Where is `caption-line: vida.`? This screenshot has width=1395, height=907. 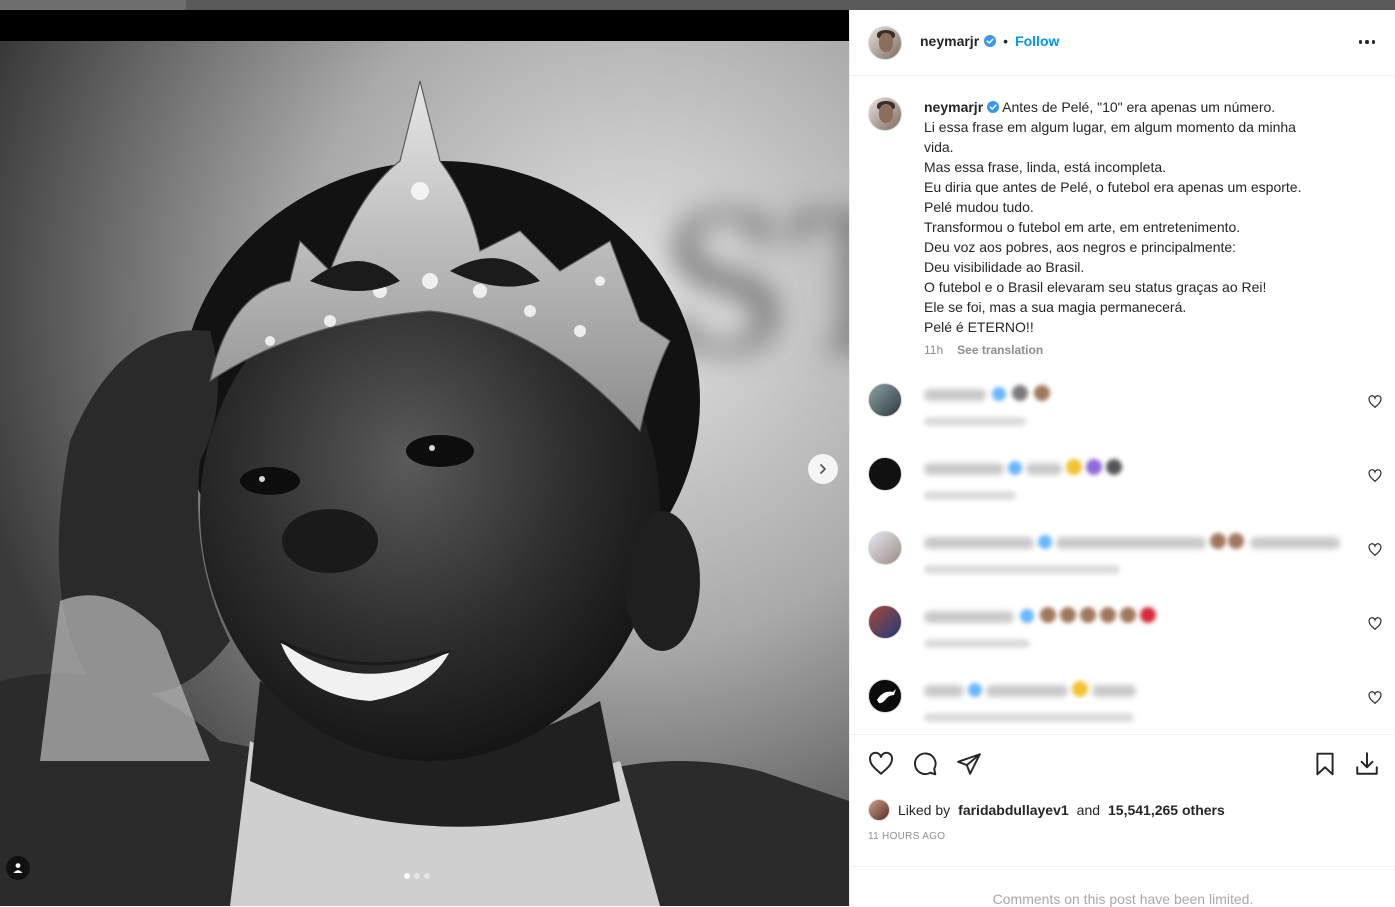
caption-line: vida. is located at coordinates (939, 147).